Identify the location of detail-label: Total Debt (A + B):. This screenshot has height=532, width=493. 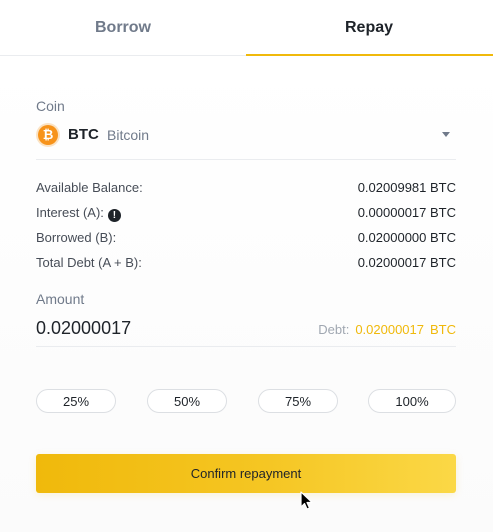
(89, 262).